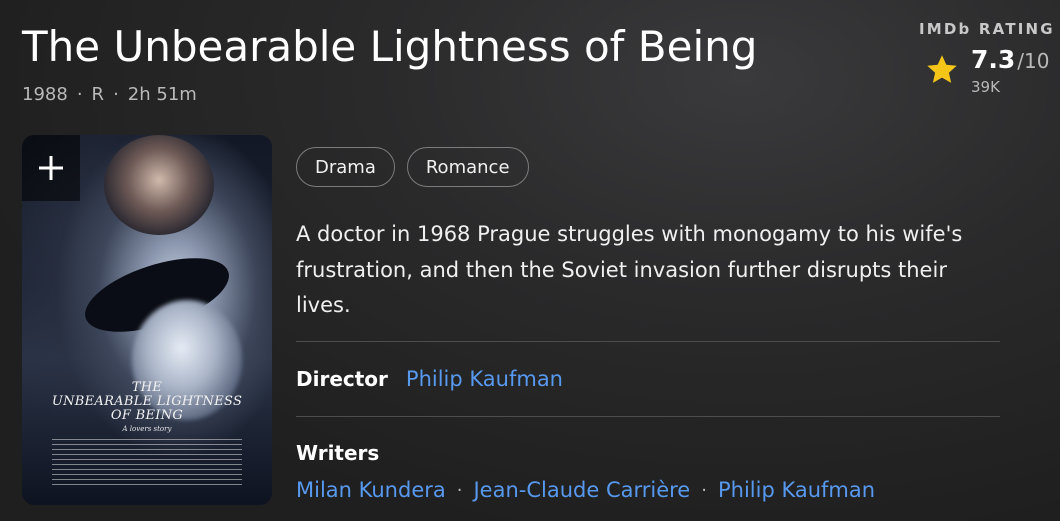 This screenshot has height=521, width=1060. What do you see at coordinates (162, 94) in the screenshot?
I see `runtime: 2h 51m` at bounding box center [162, 94].